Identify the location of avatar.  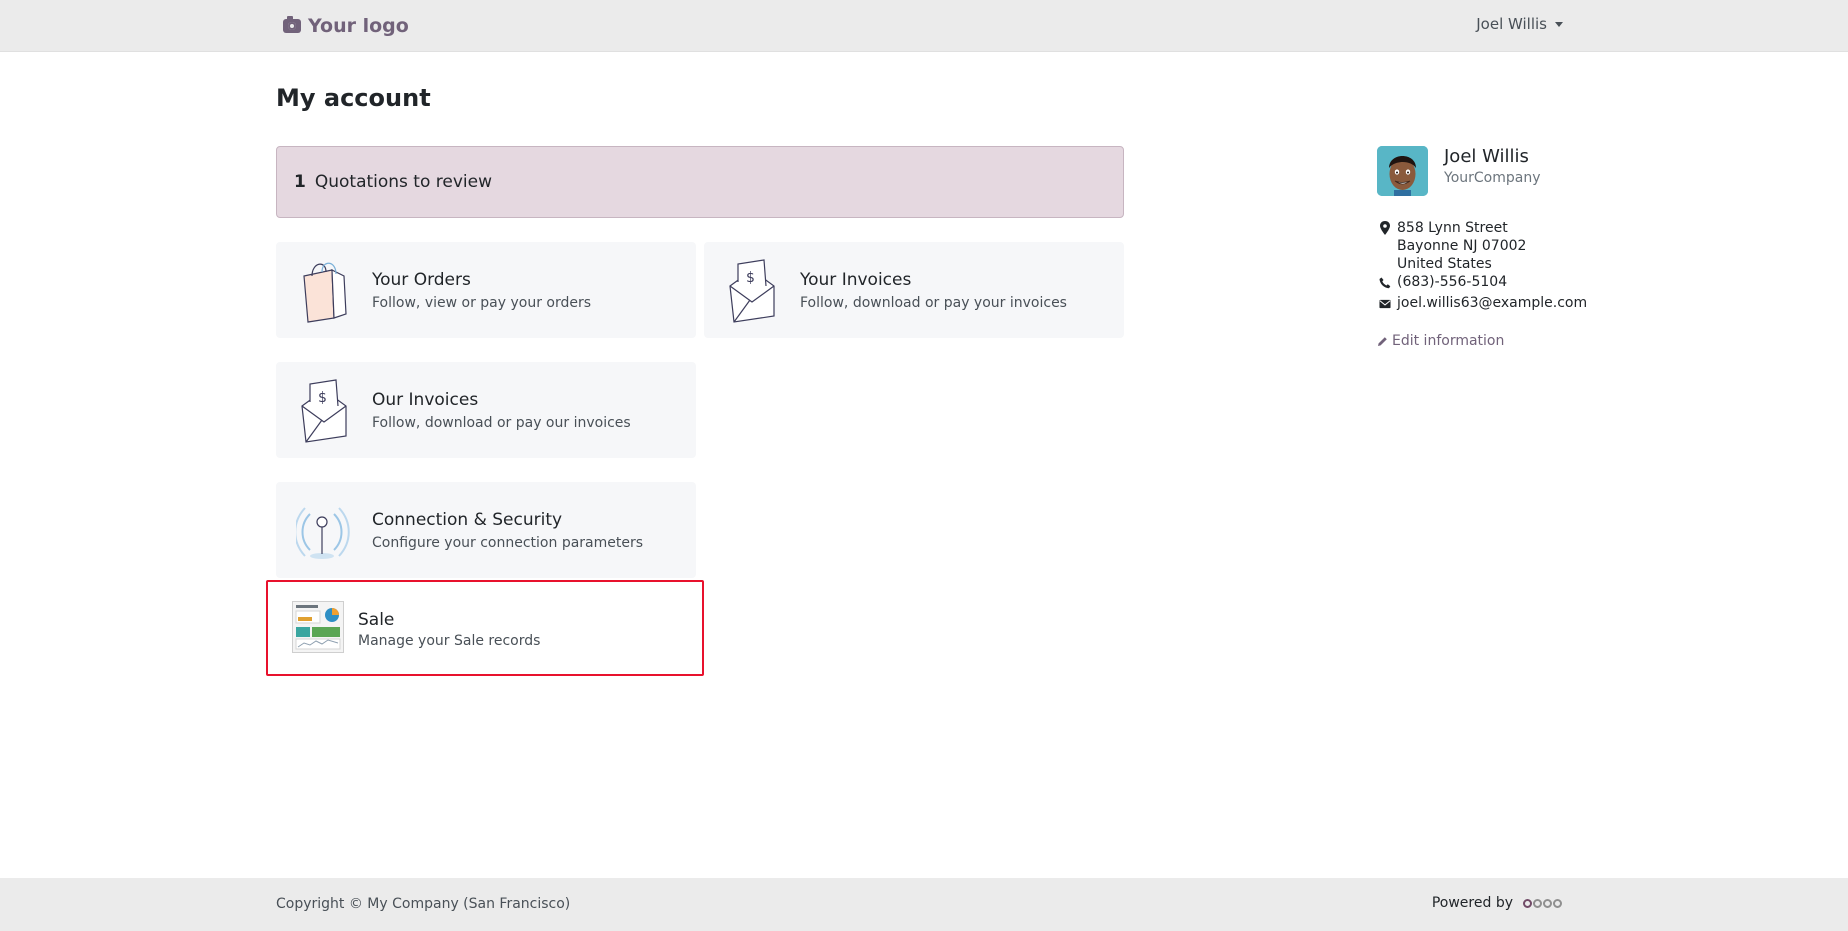
(1402, 171).